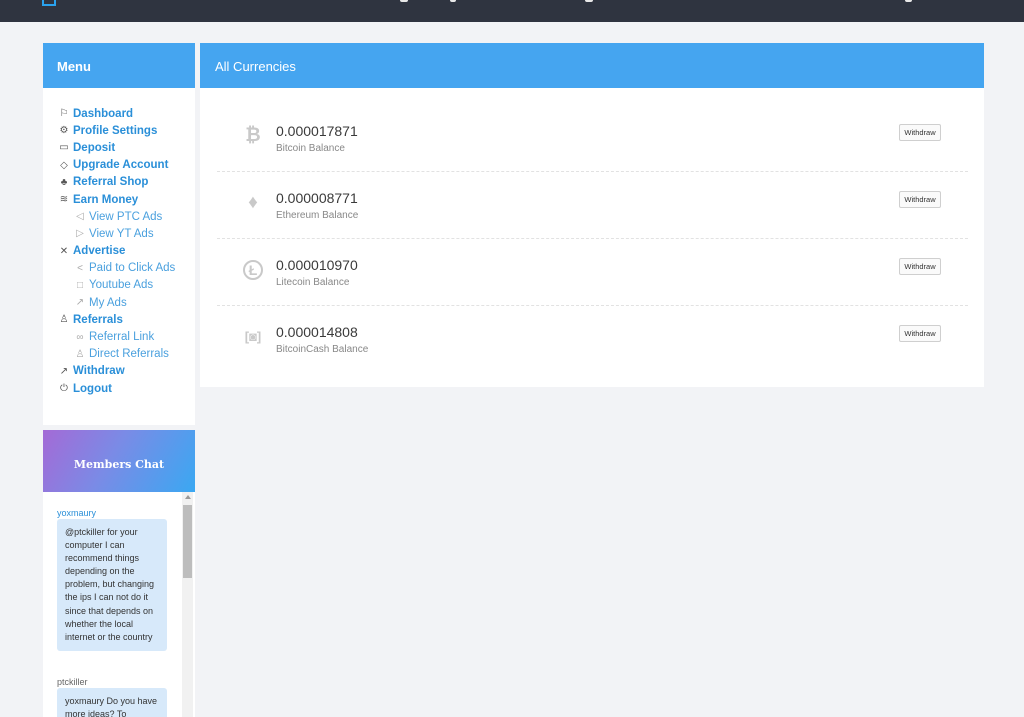  Describe the element at coordinates (115, 130) in the screenshot. I see `sidebar-item-label: Profile Settings` at that location.